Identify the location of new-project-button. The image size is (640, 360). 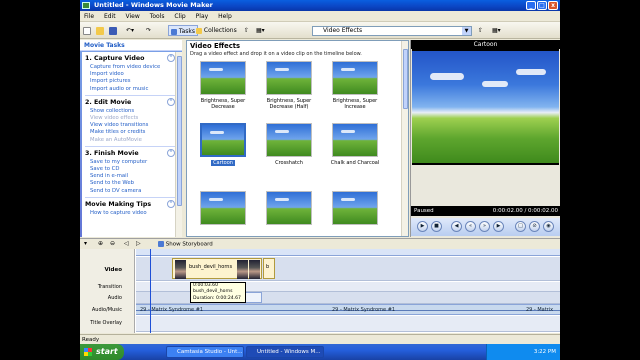
(87, 30).